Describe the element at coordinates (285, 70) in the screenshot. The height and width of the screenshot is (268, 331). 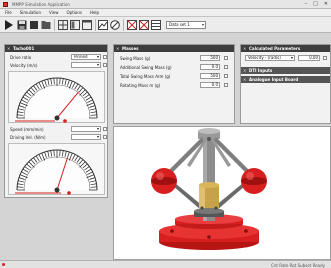
I see `dti-inputs-header: ✕ DTI Inputs` at that location.